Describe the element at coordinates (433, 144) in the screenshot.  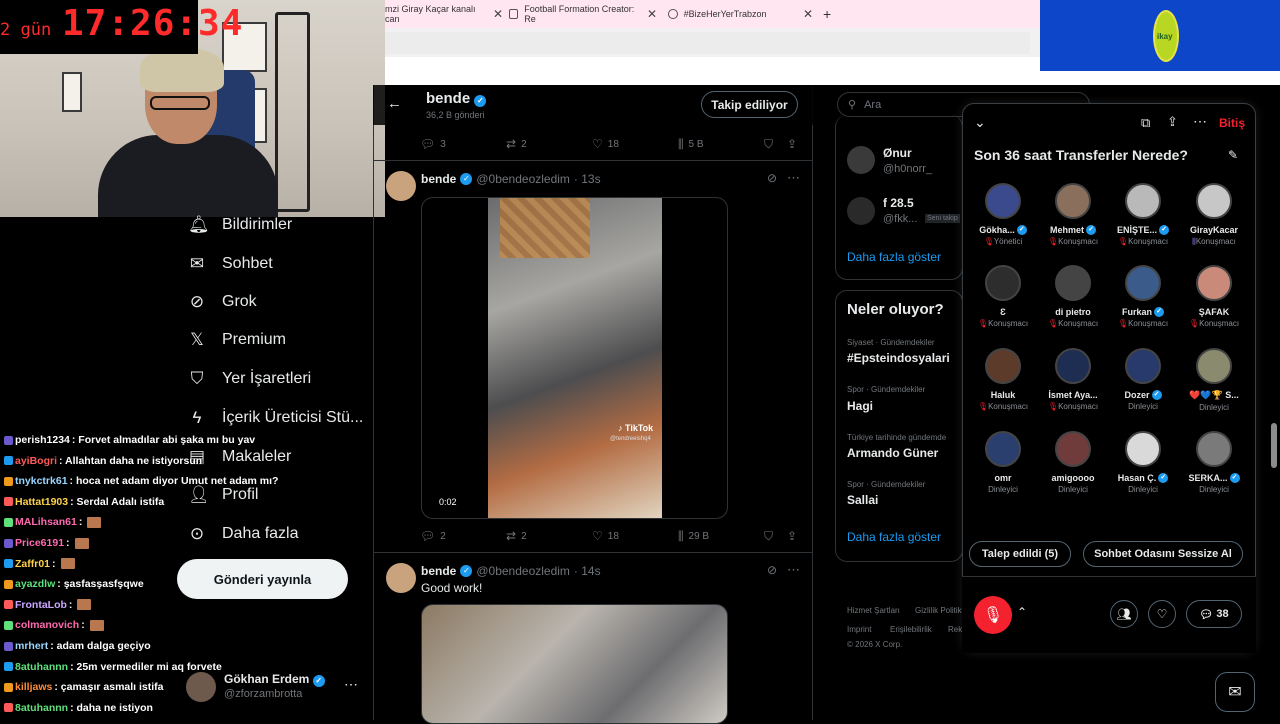
I see `reply-button: 💬︎ 3` at that location.